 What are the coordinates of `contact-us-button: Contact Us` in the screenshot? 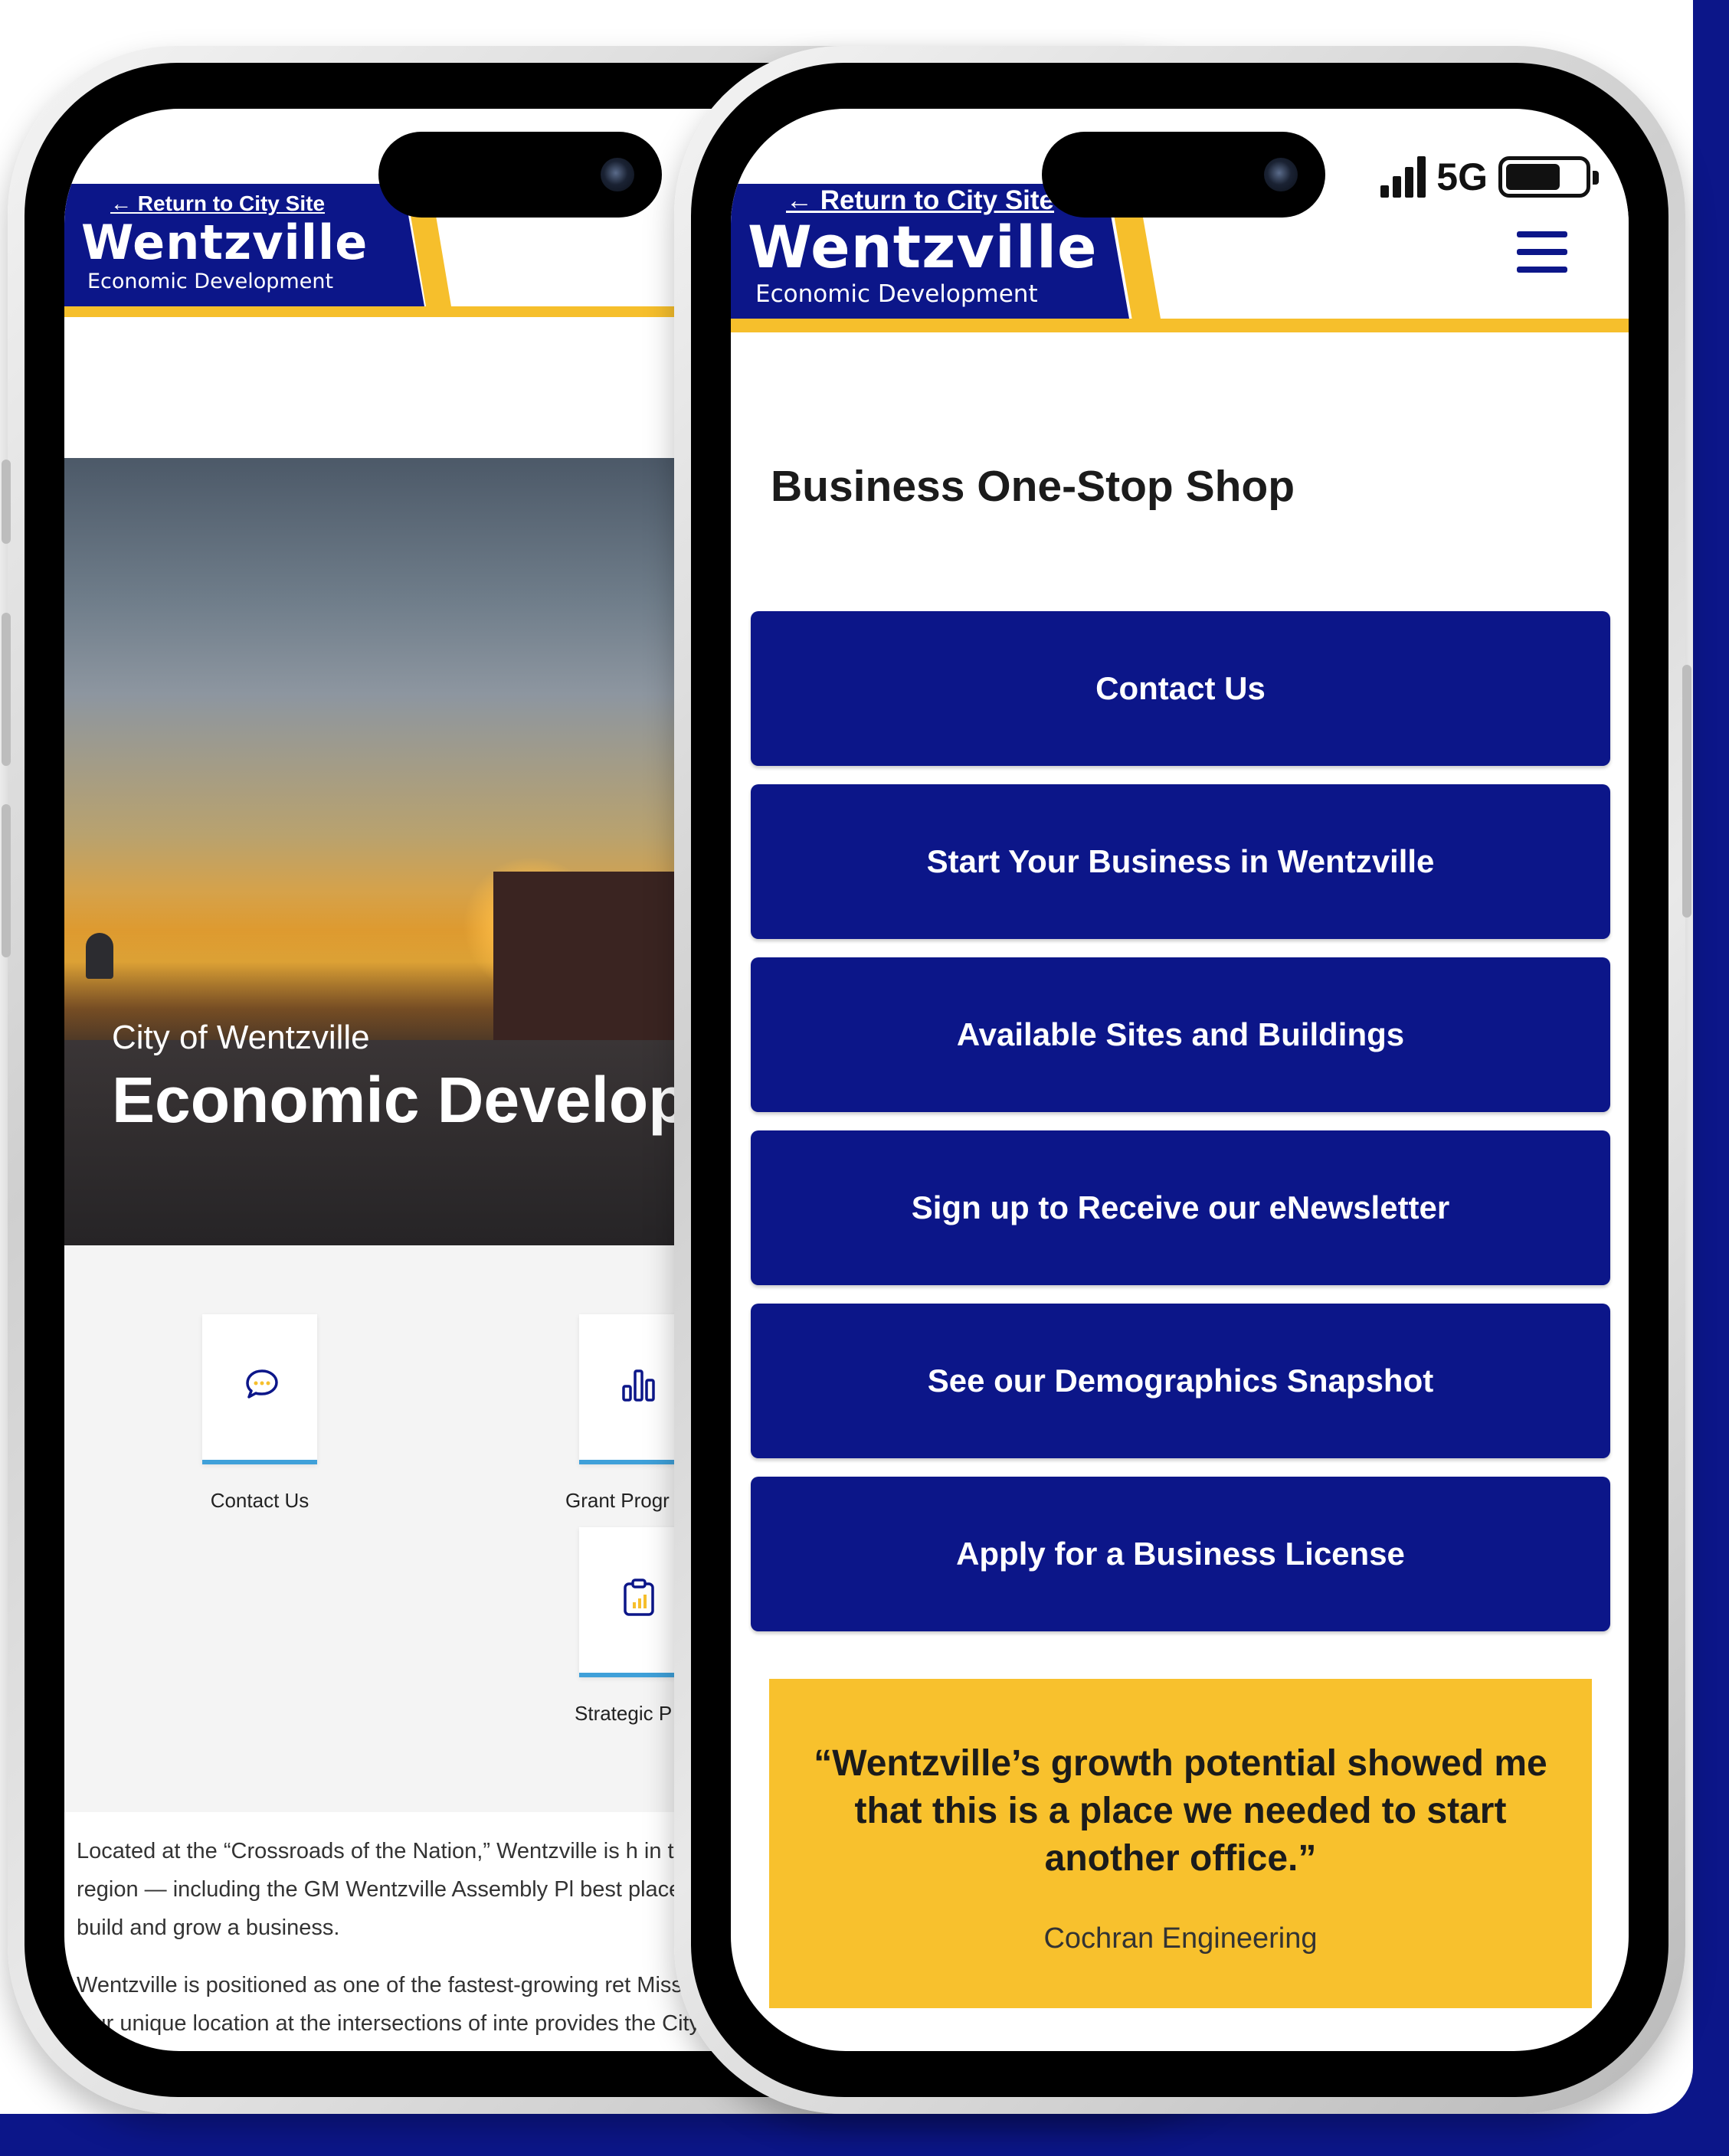 It's located at (1180, 688).